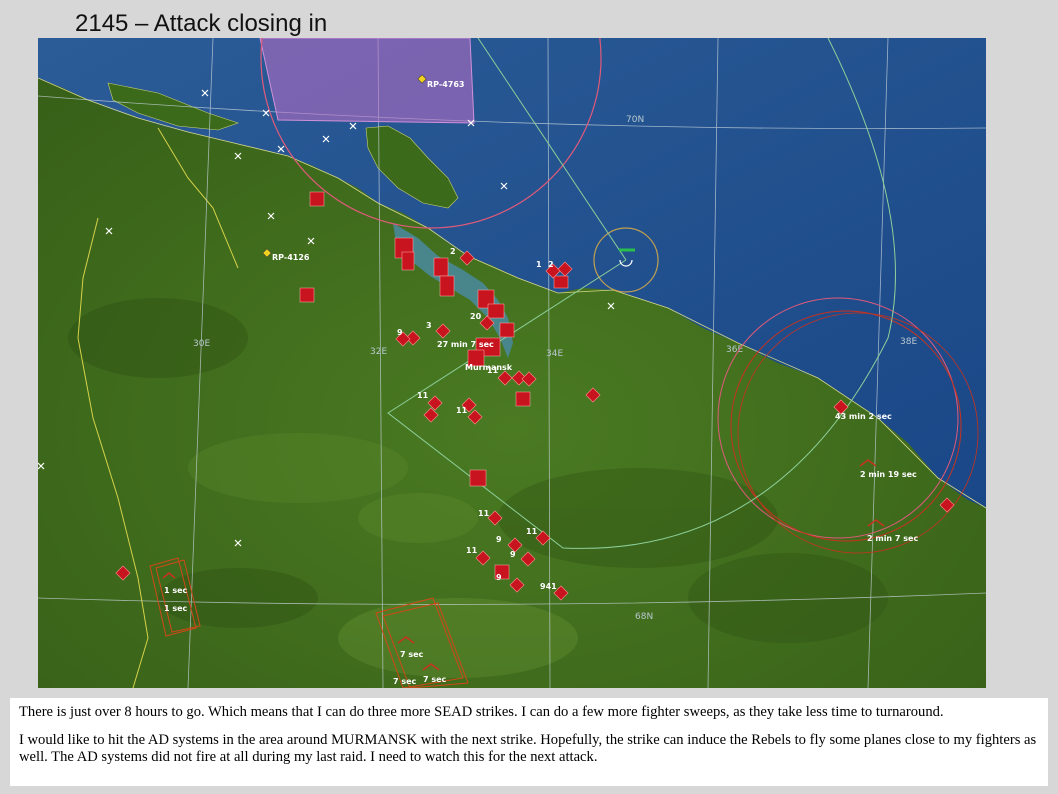  I want to click on grid-label-68n: 68N, so click(644, 617).